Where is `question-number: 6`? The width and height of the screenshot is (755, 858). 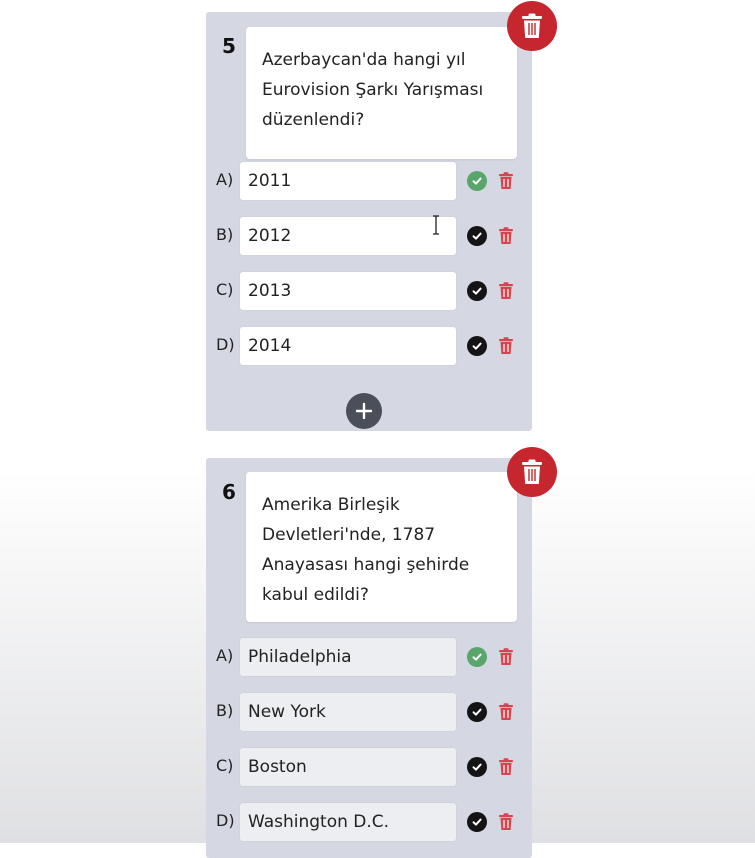
question-number: 6 is located at coordinates (229, 492).